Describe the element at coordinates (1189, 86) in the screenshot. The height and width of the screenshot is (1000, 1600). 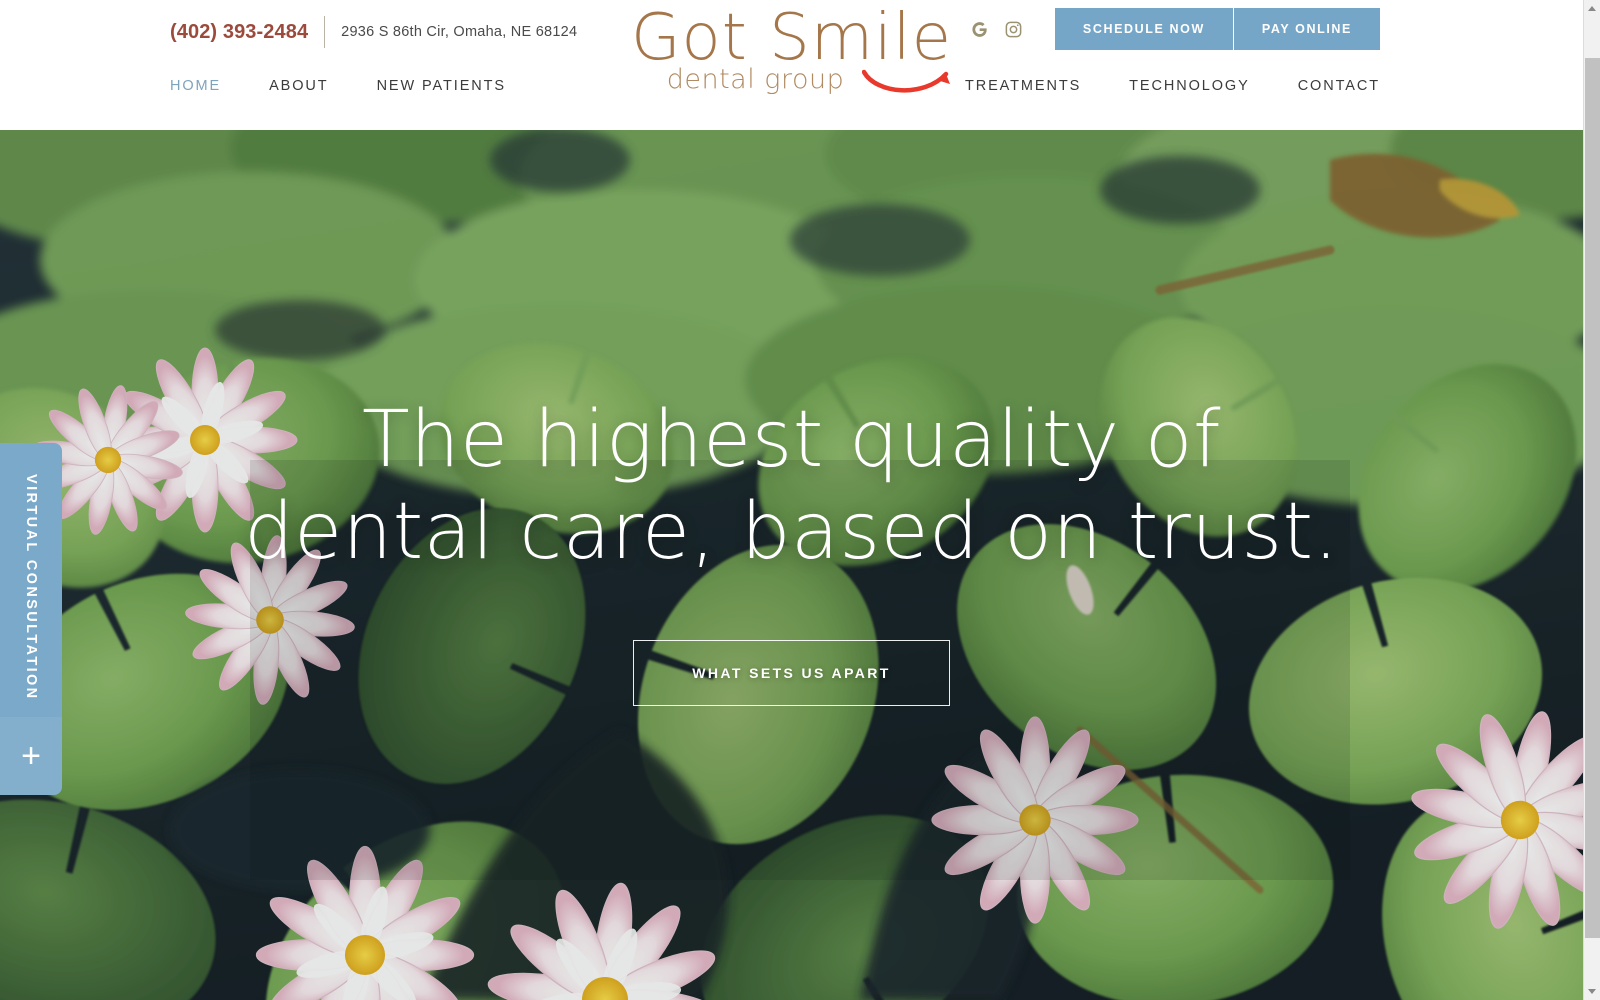
I see `nav-item-technology: TECHNOLOGY` at that location.